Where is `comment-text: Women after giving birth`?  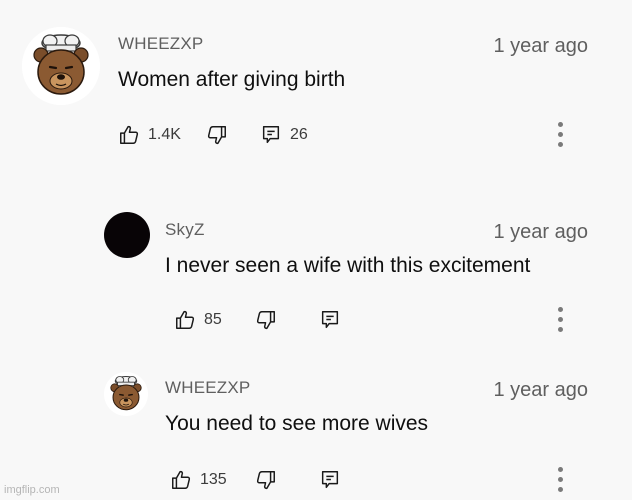 comment-text: Women after giving birth is located at coordinates (232, 79).